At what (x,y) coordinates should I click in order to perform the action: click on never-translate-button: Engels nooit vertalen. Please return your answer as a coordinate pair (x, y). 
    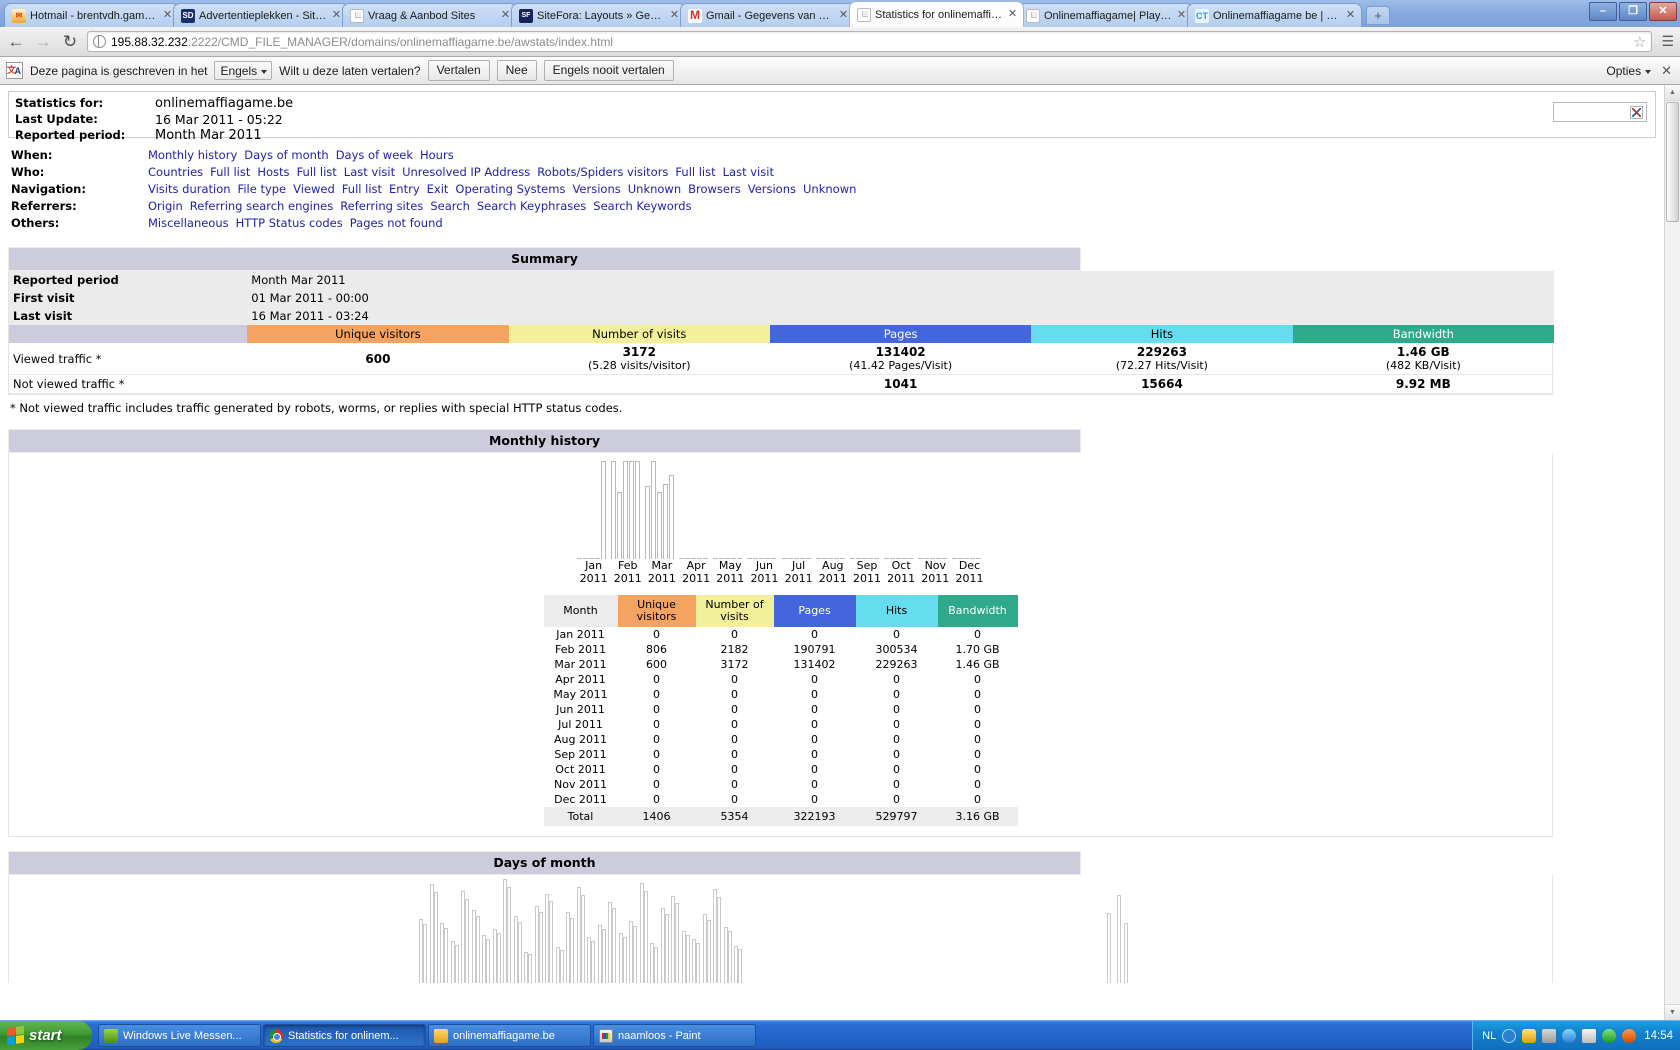
    Looking at the image, I should click on (608, 70).